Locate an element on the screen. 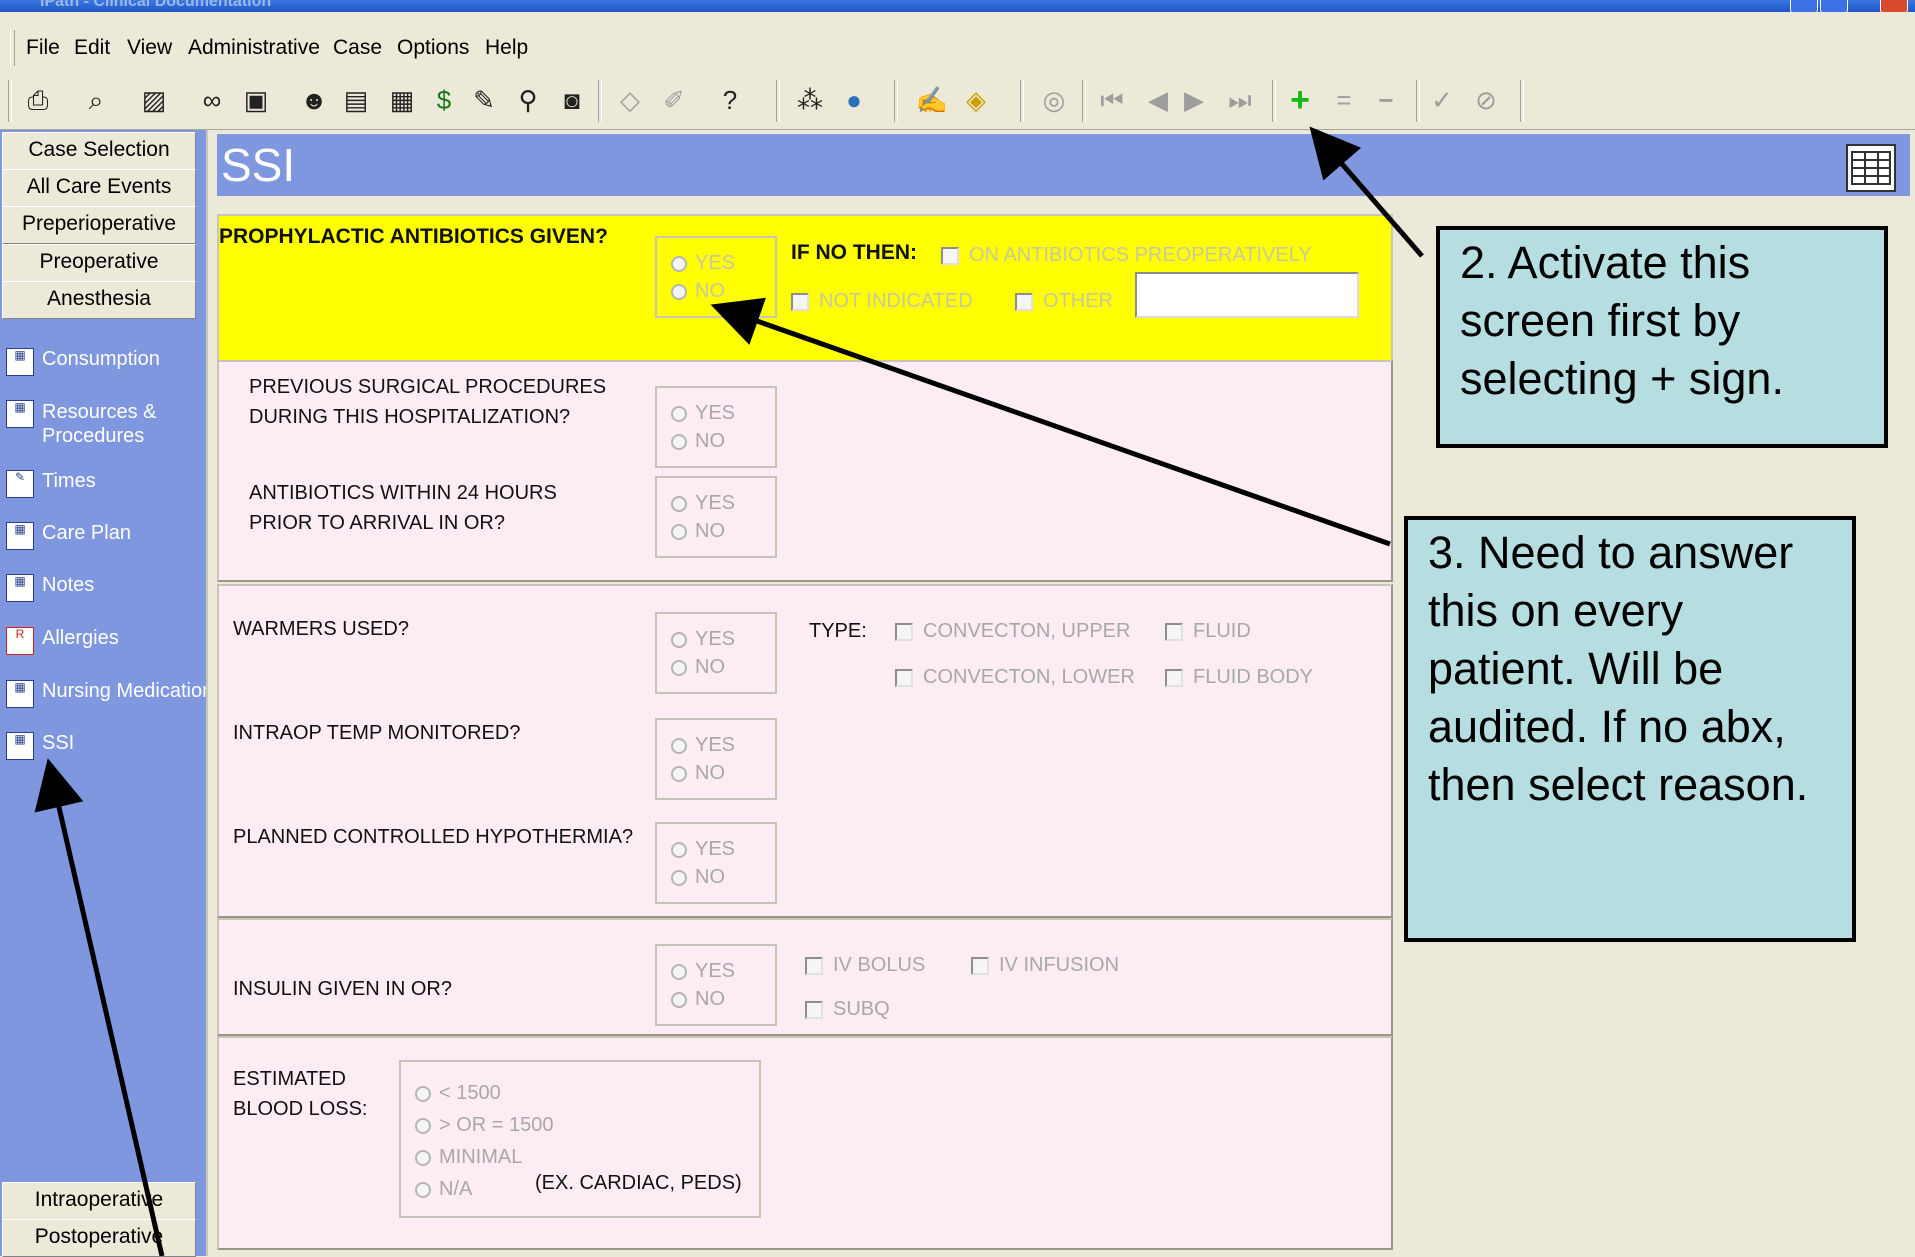 The height and width of the screenshot is (1257, 1915). previous-surgical-yes-radio: YES is located at coordinates (703, 413).